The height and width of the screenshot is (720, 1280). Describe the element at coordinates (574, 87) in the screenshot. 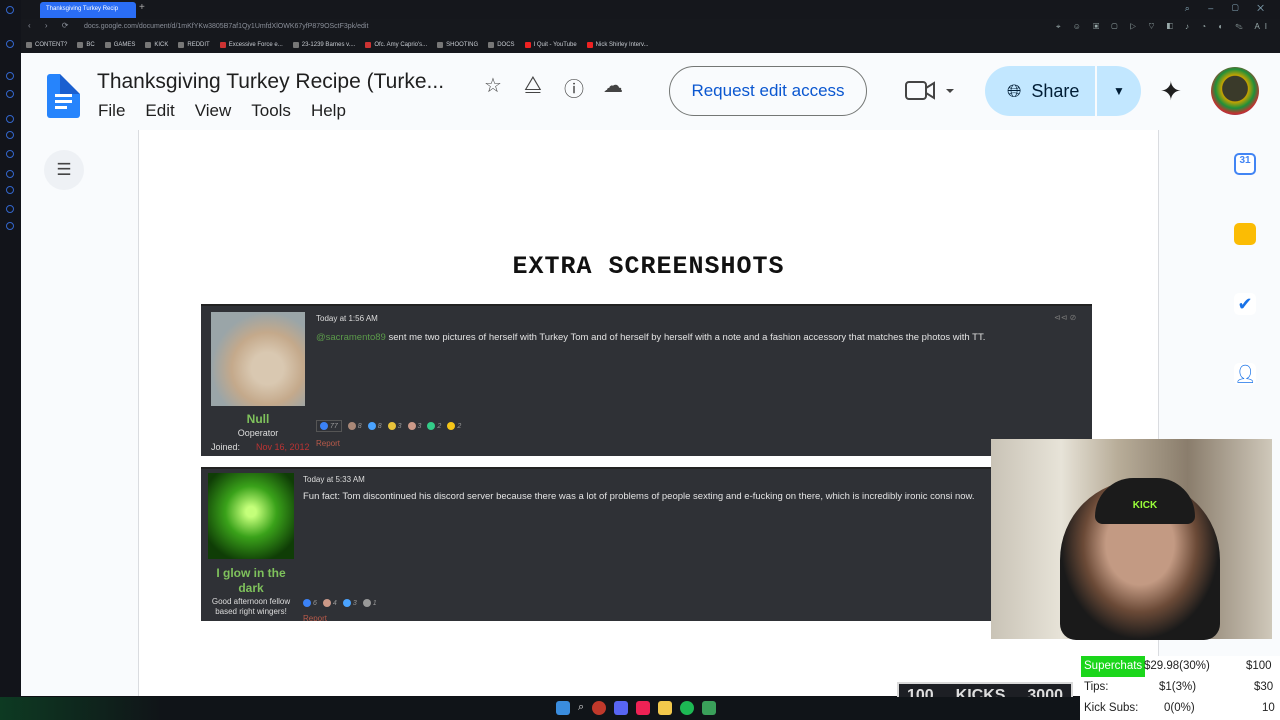

I see `info-icon: ⓘ` at that location.